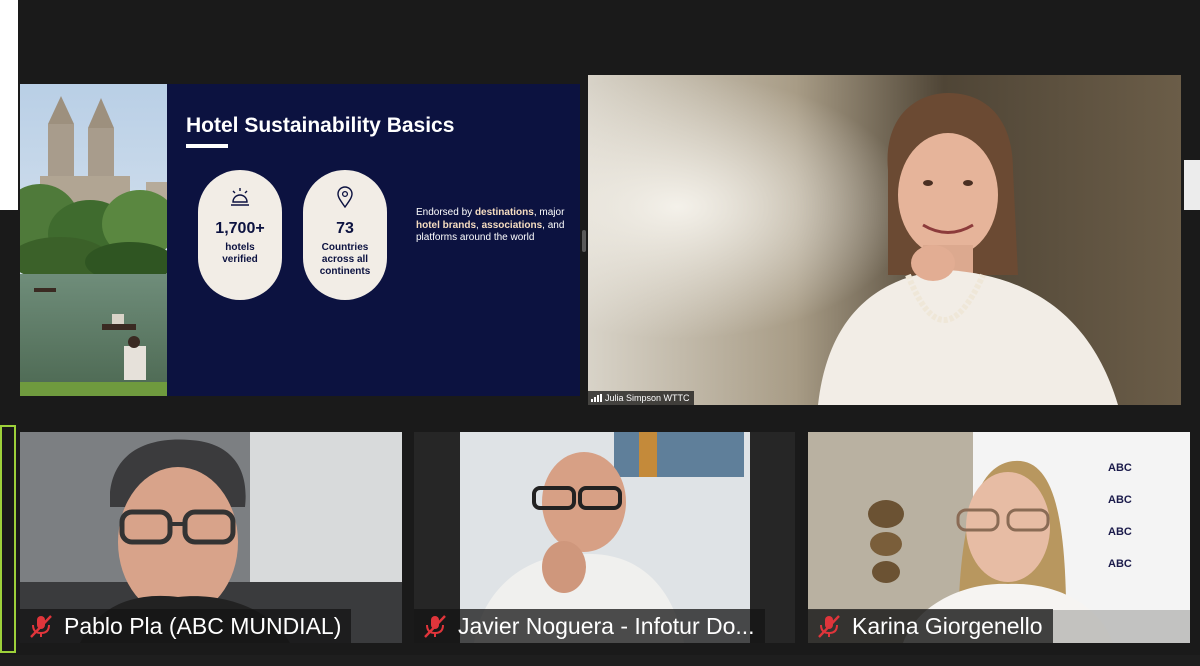  What do you see at coordinates (240, 228) in the screenshot?
I see `stat-value: 1,700+` at bounding box center [240, 228].